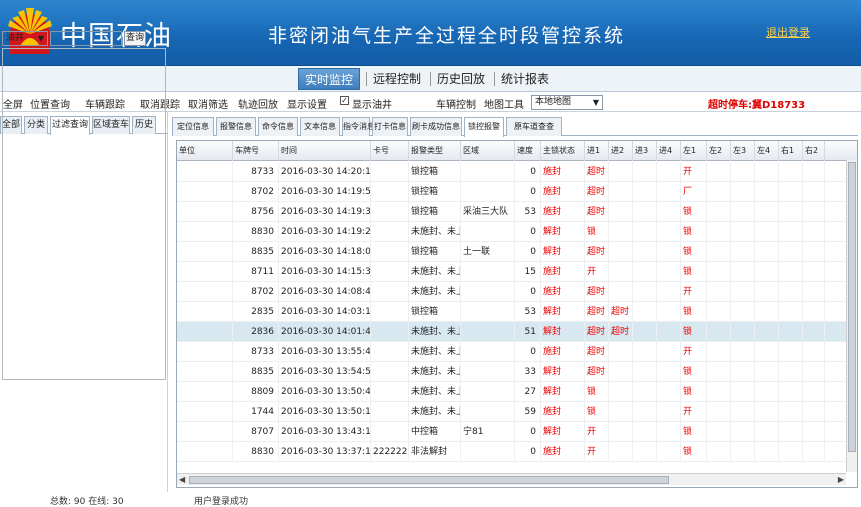 The width and height of the screenshot is (861, 507). I want to click on table-row: 88092016-03-30 13:50:45未施封、未上锁27解封锁锁, so click(517, 392).